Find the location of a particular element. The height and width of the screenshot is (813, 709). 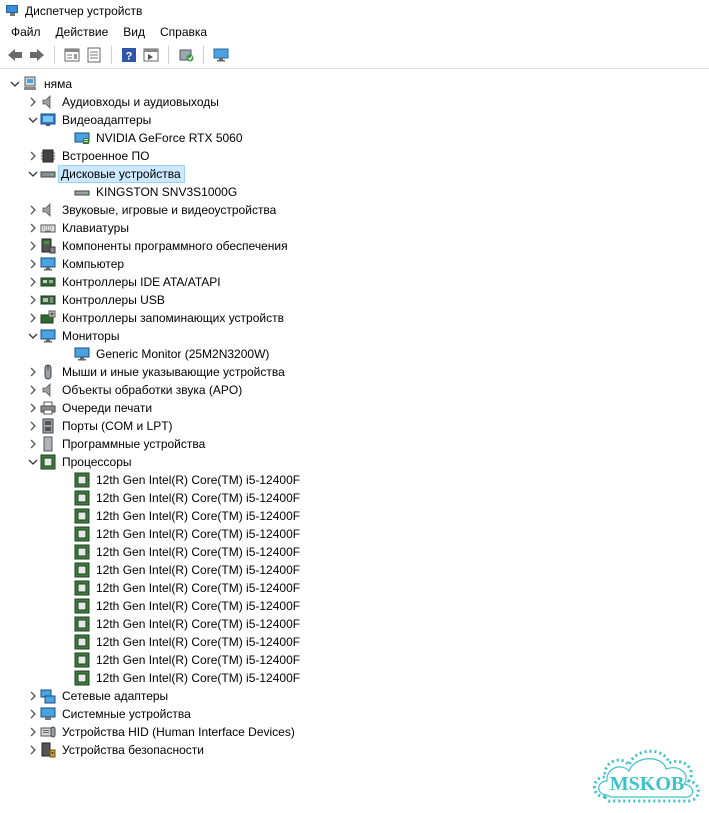

tree-category: Программные устройства is located at coordinates (354, 444).